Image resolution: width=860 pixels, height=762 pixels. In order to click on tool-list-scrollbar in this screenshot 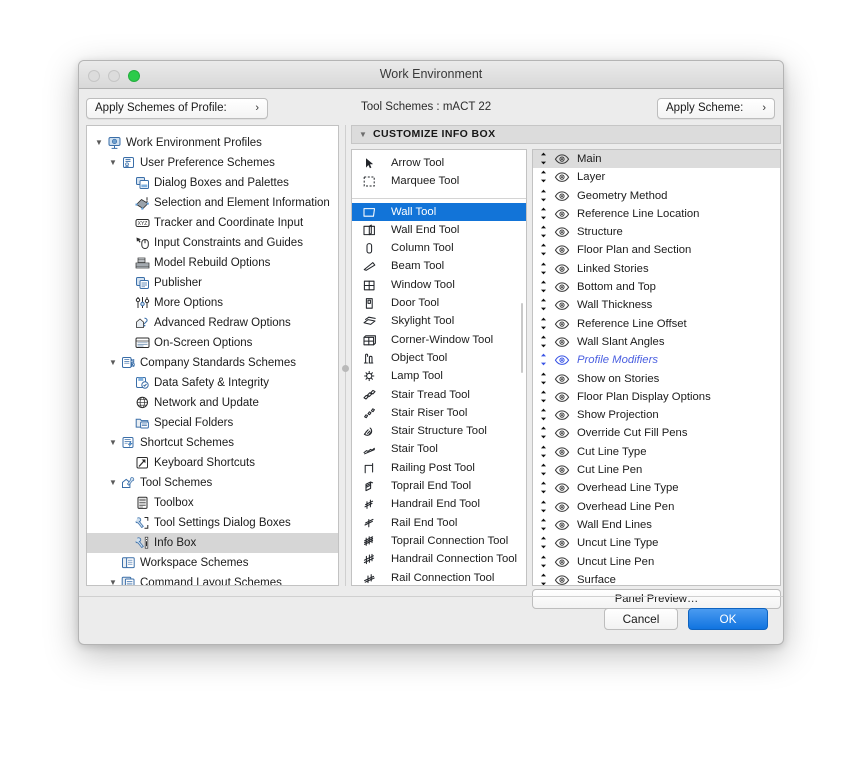, I will do `click(522, 368)`.